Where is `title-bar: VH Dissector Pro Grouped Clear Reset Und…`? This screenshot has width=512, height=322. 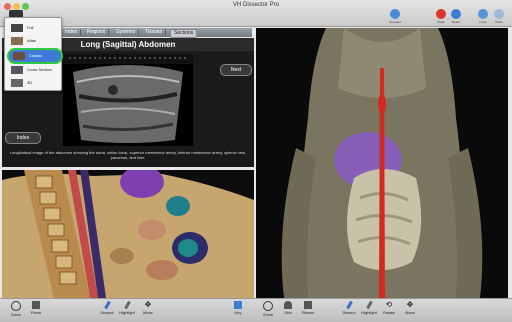
title-bar: VH Dissector Pro Grouped Clear Reset Und… is located at coordinates (256, 13).